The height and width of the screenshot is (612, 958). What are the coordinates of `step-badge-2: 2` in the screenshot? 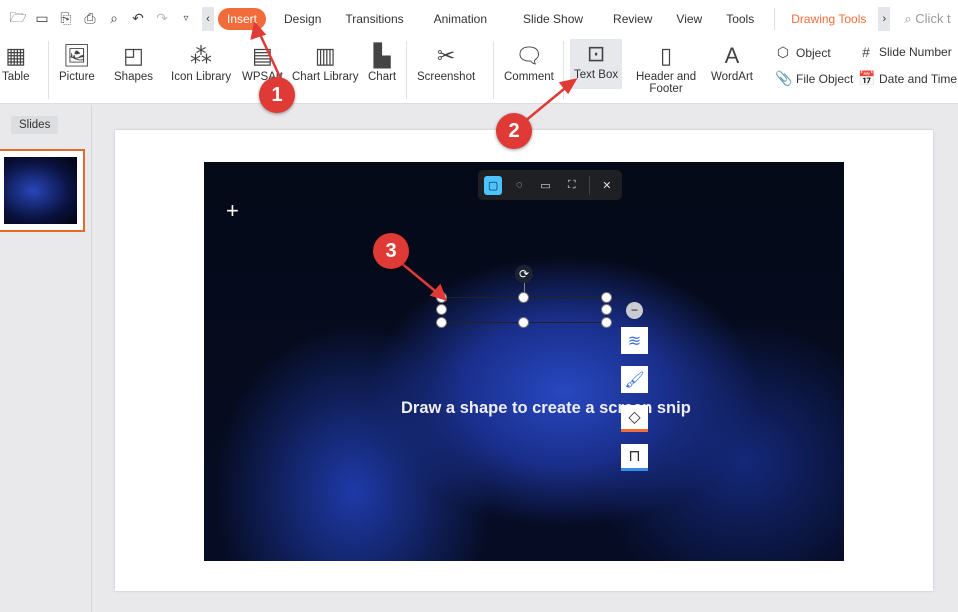 It's located at (514, 131).